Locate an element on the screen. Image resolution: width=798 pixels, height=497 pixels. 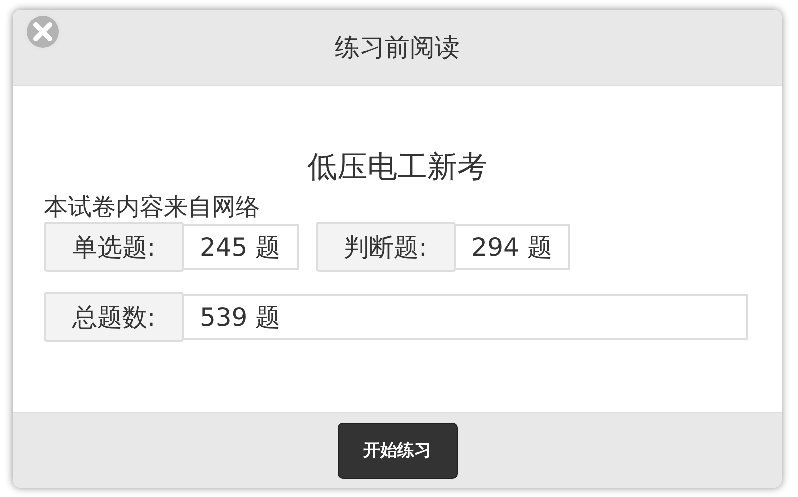
value-field: 539 题 is located at coordinates (466, 317).